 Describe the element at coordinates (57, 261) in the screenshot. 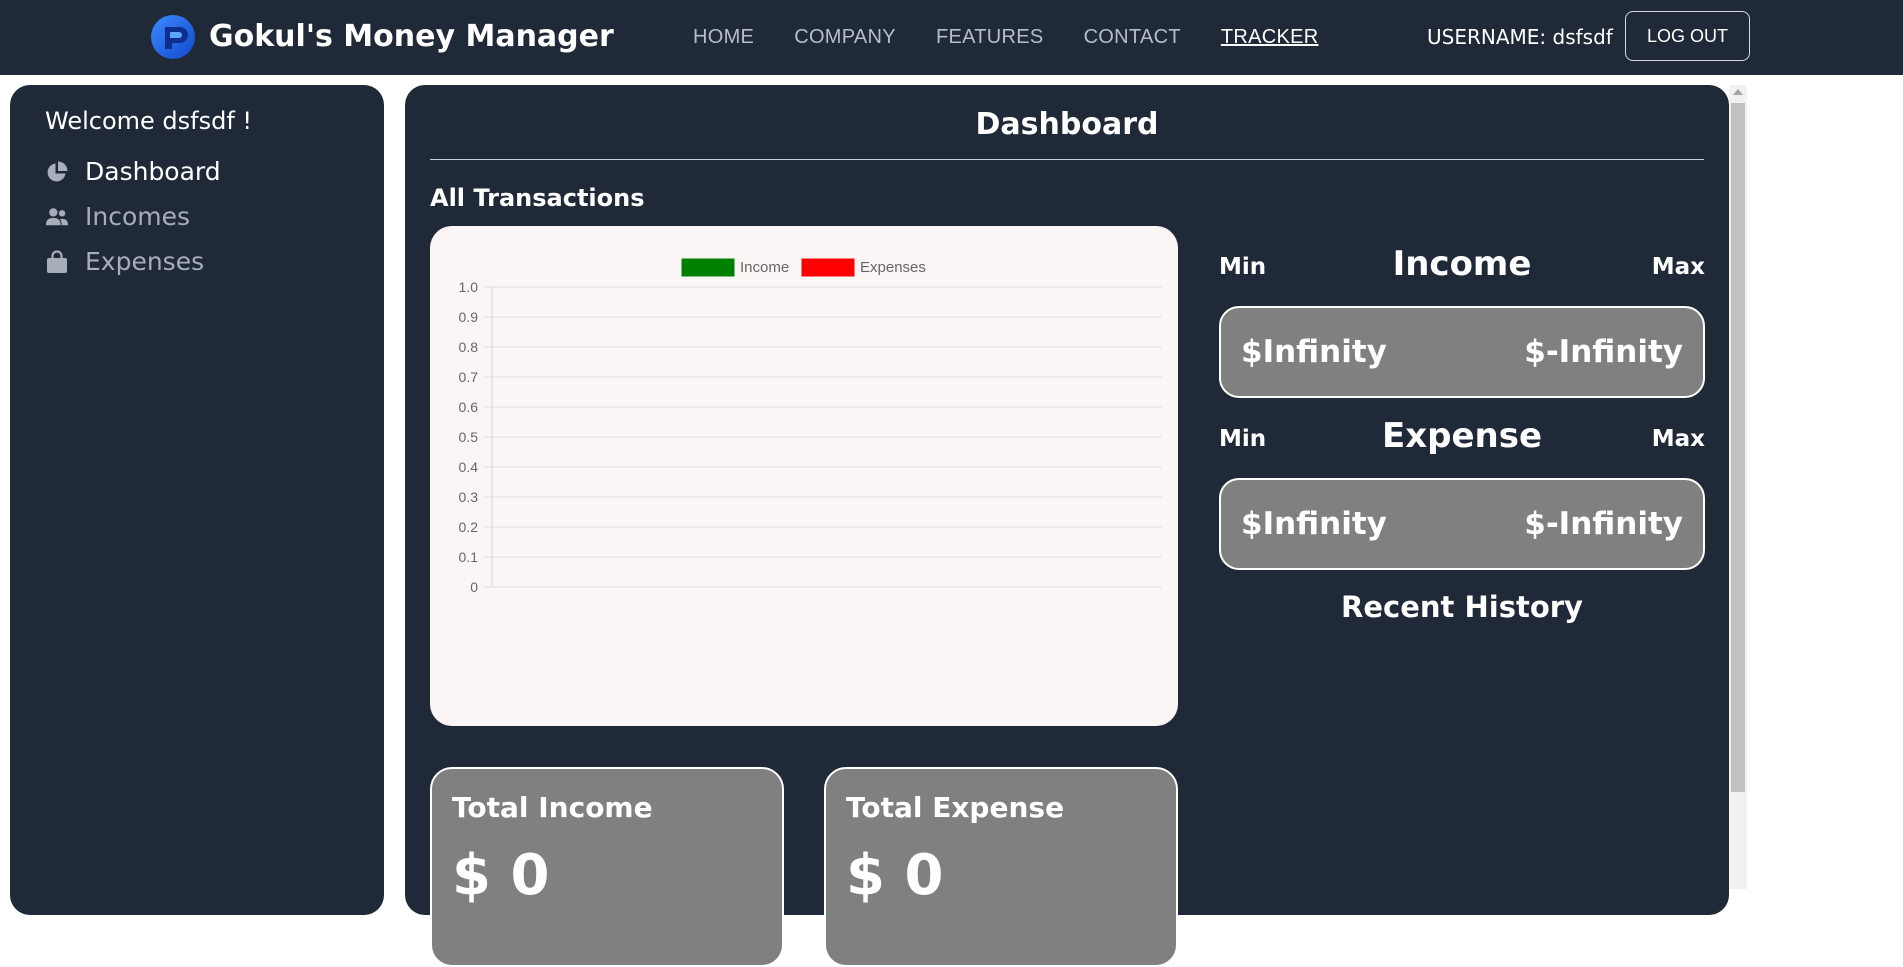

I see `shopping-bag-icon` at that location.